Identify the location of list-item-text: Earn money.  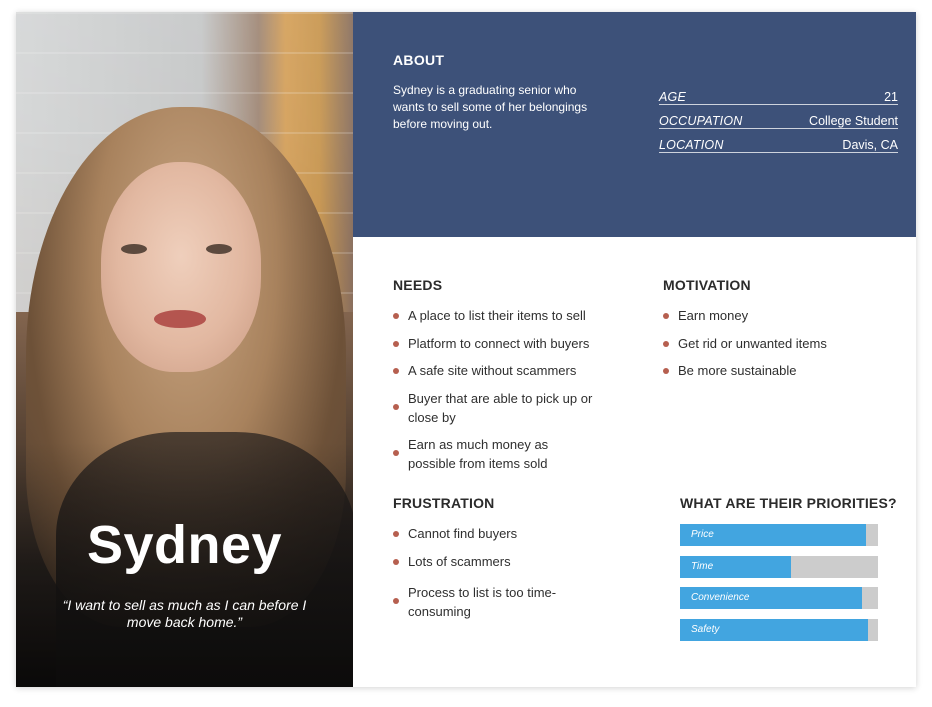
(713, 315).